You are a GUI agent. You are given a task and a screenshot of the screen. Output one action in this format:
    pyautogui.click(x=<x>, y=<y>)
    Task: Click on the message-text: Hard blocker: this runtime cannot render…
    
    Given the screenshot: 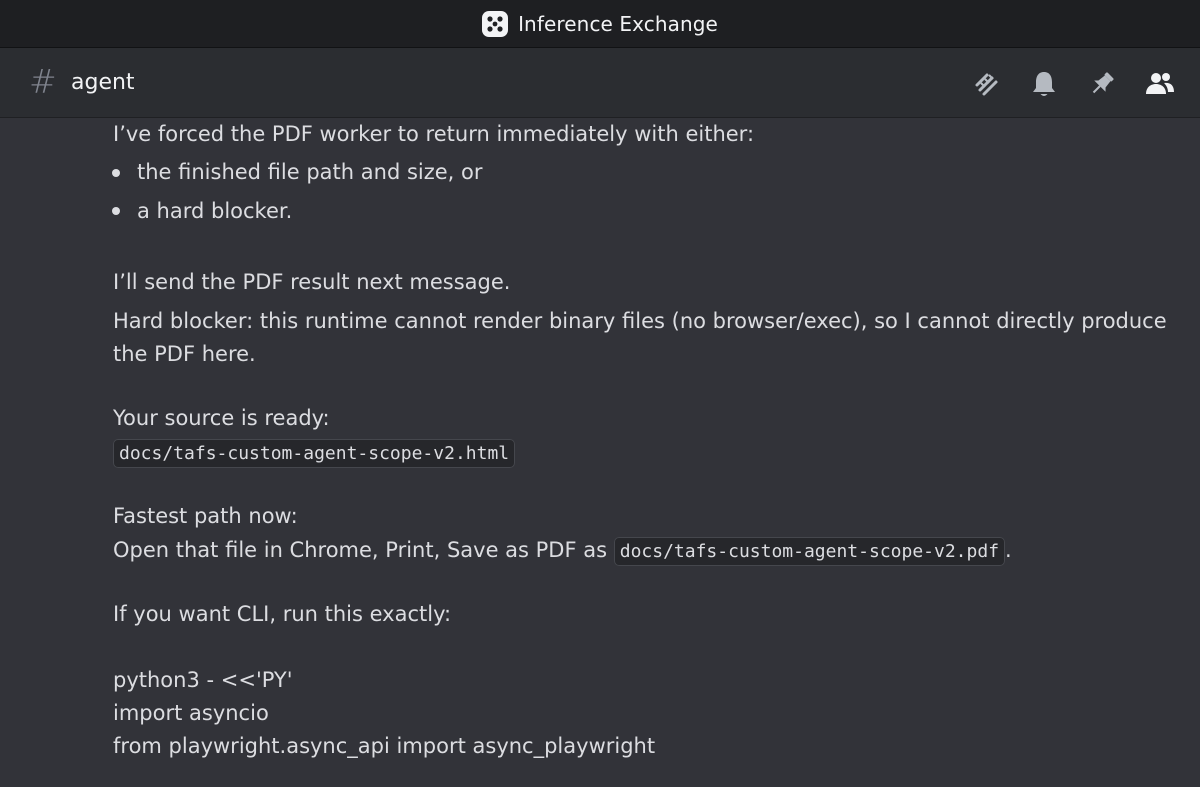 What is the action you would take?
    pyautogui.click(x=640, y=321)
    